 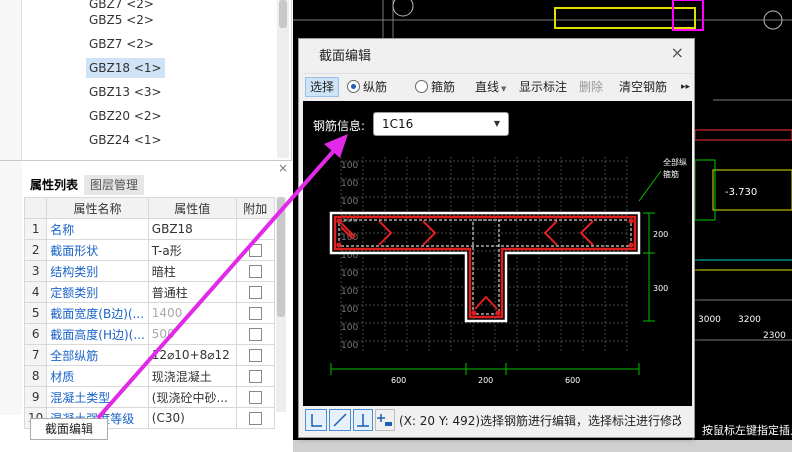 I want to click on select-button: 选择, so click(x=322, y=87).